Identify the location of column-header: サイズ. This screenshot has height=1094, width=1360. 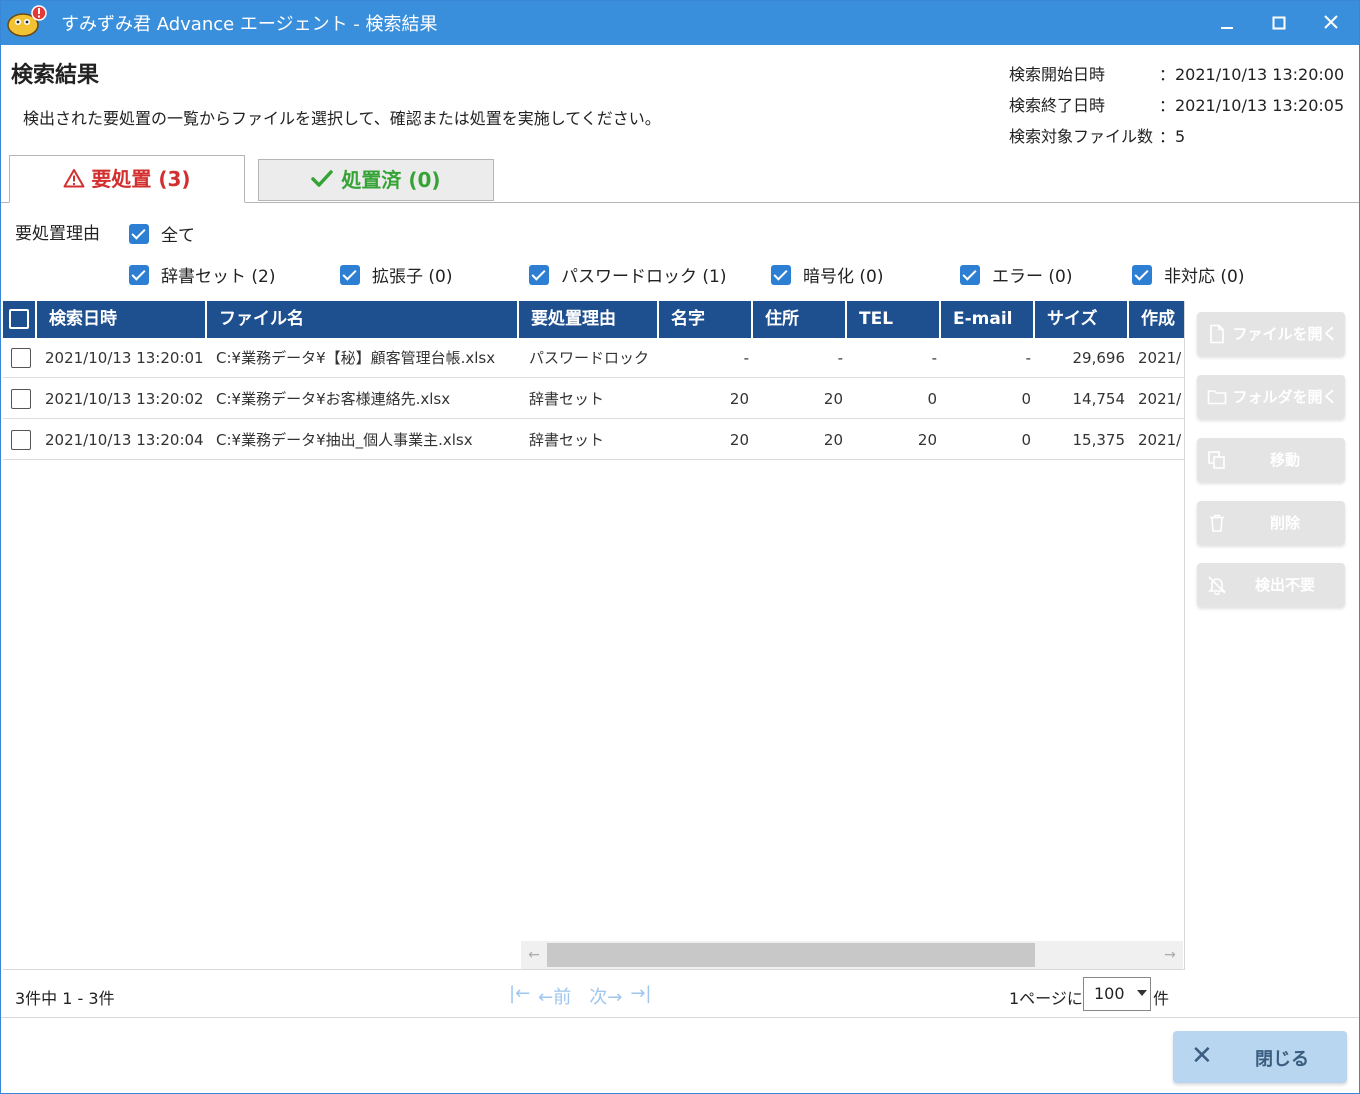
(1082, 319).